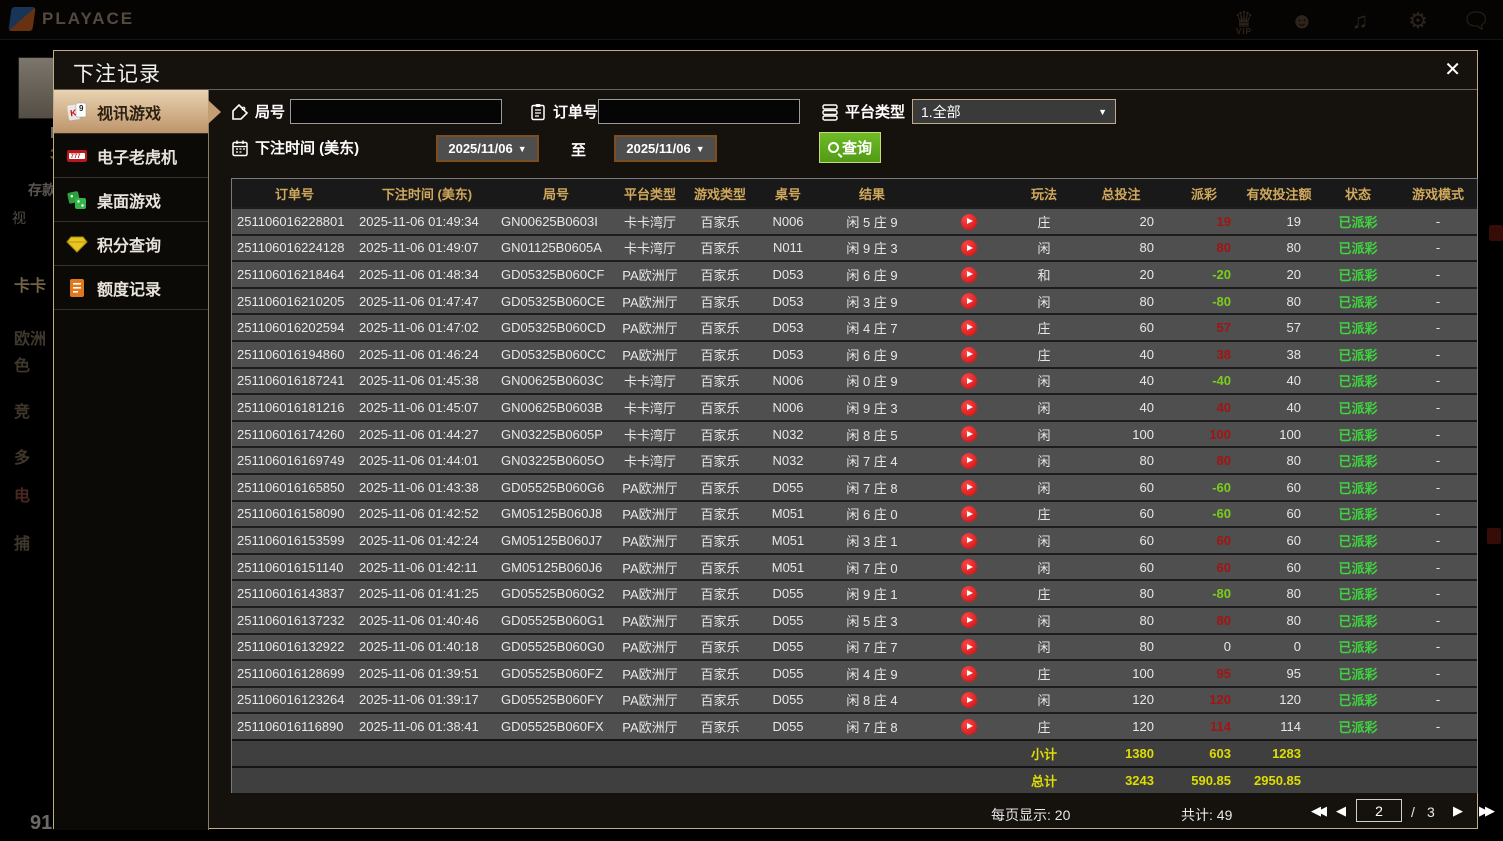 The height and width of the screenshot is (841, 1503). I want to click on cell-result: 闲 8 庄 4, so click(872, 701).